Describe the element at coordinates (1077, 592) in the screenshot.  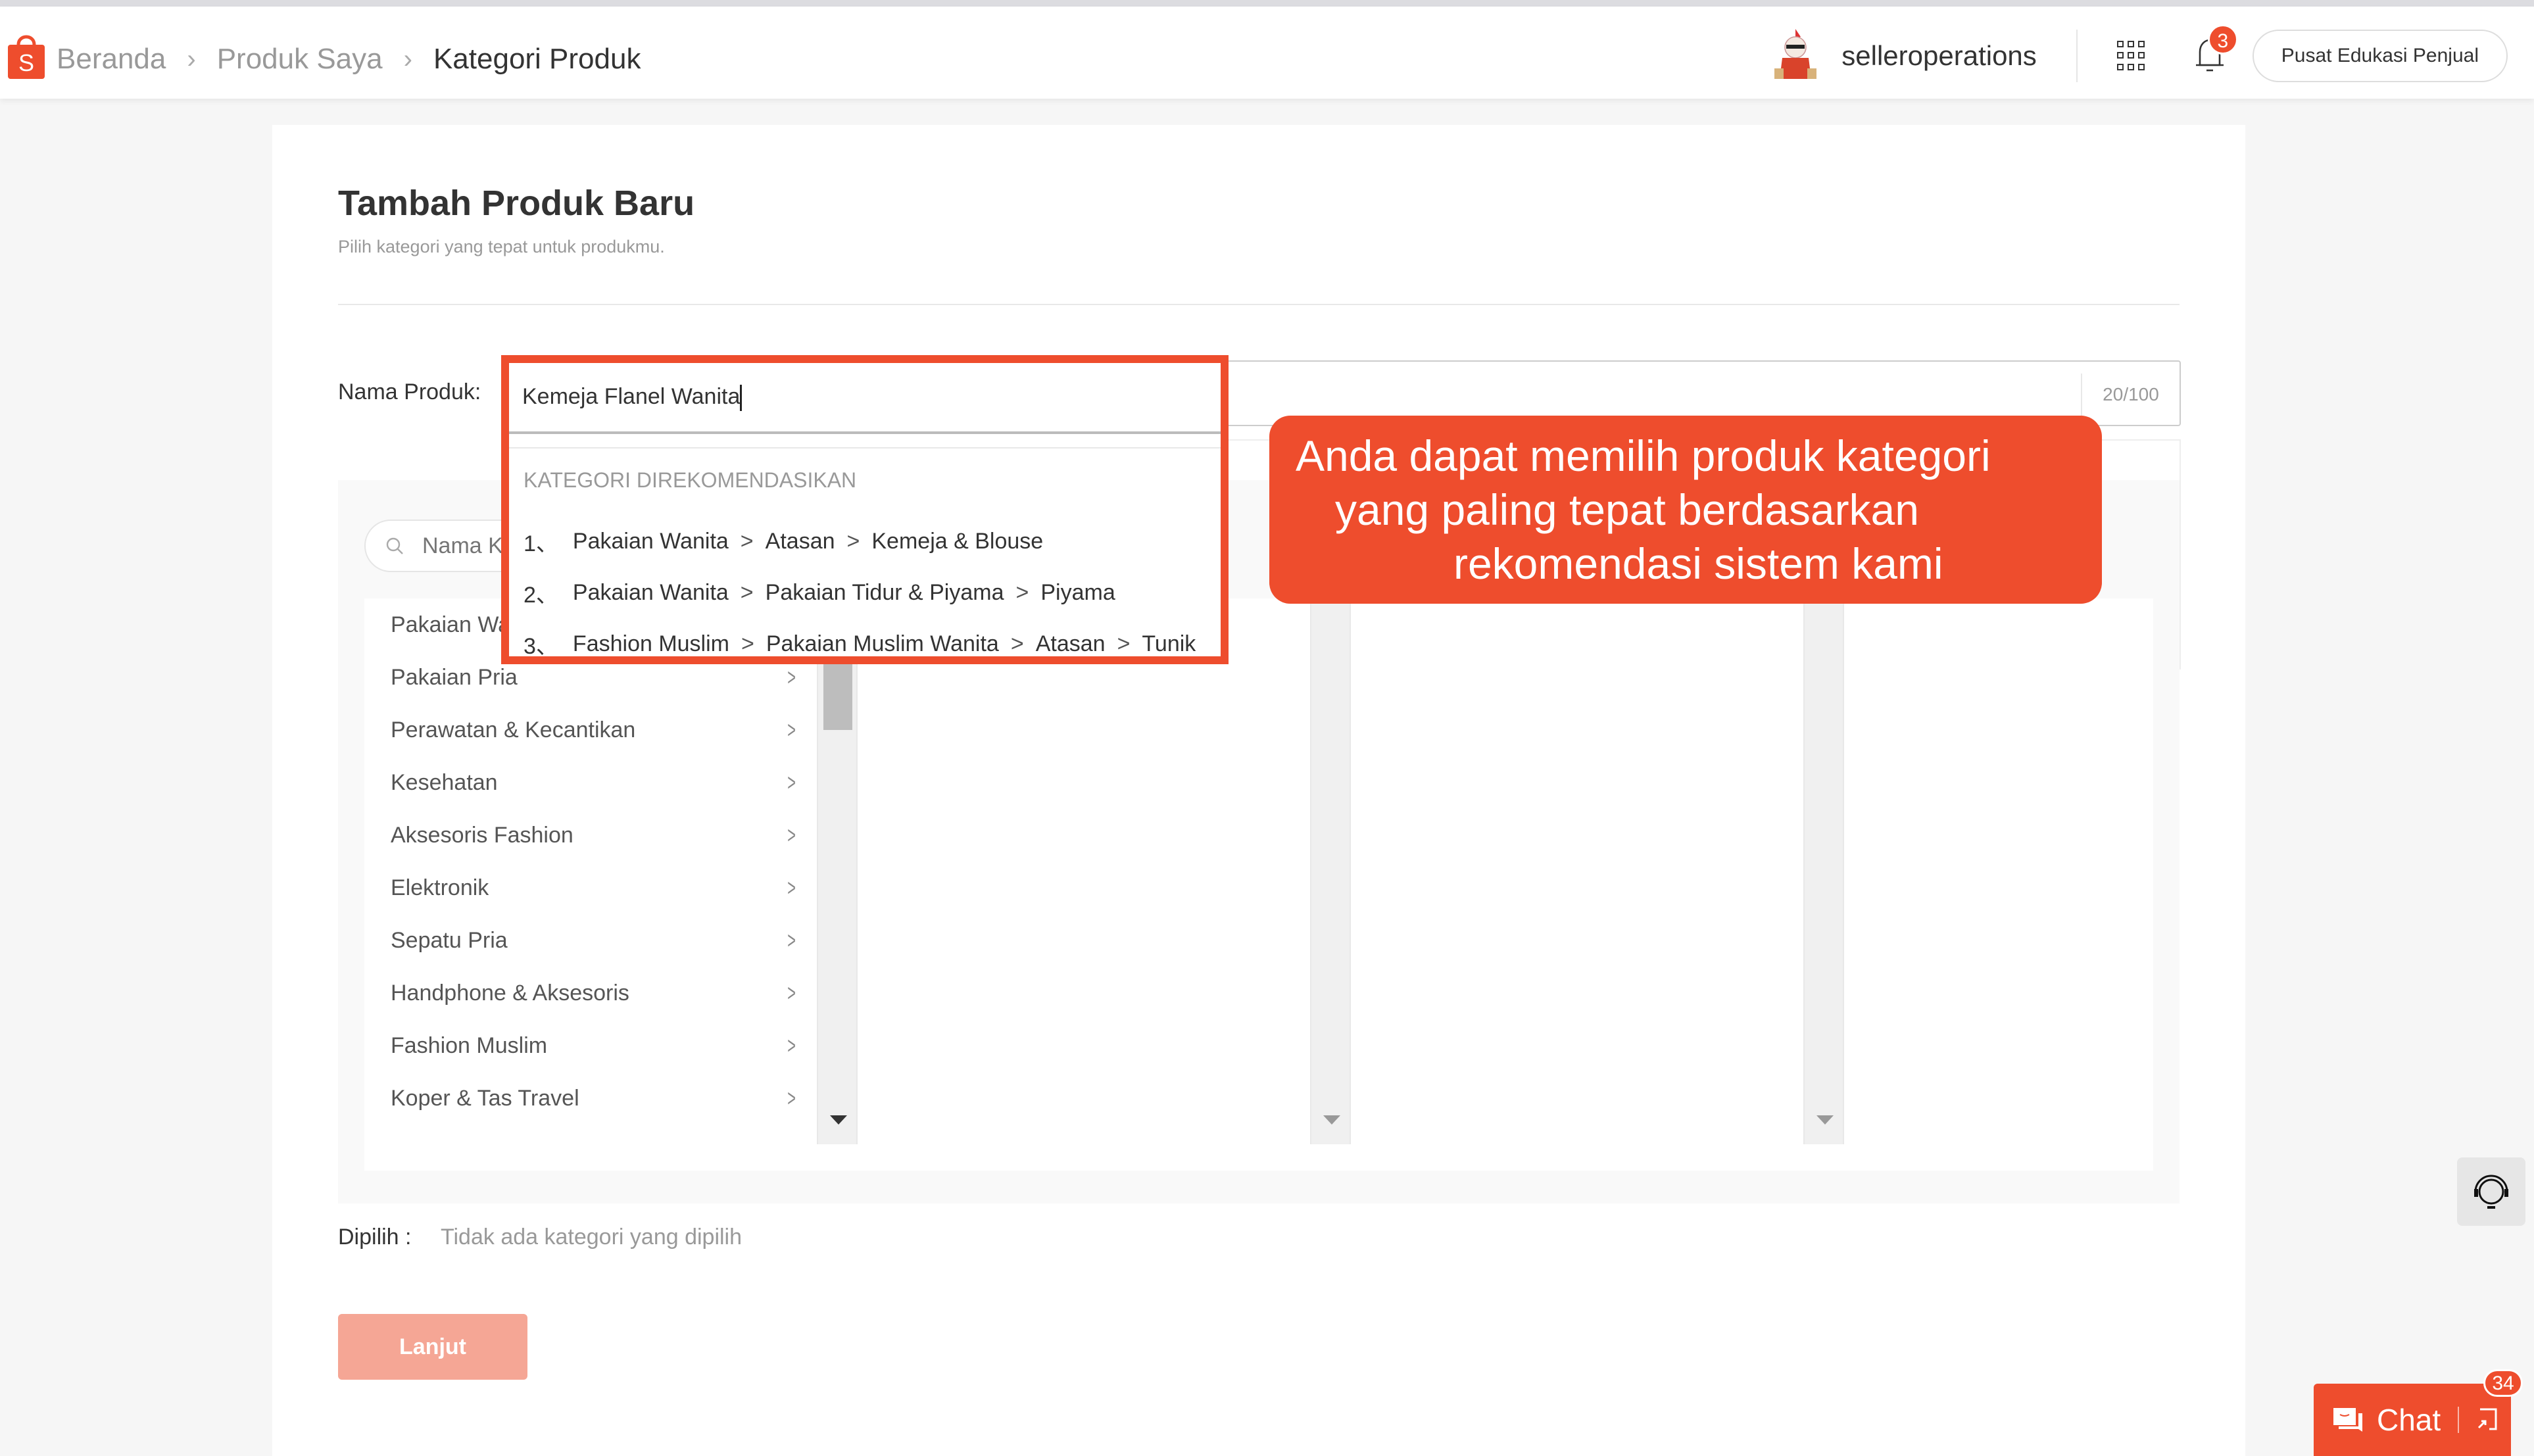
I see `category-path-segment: Piyama` at that location.